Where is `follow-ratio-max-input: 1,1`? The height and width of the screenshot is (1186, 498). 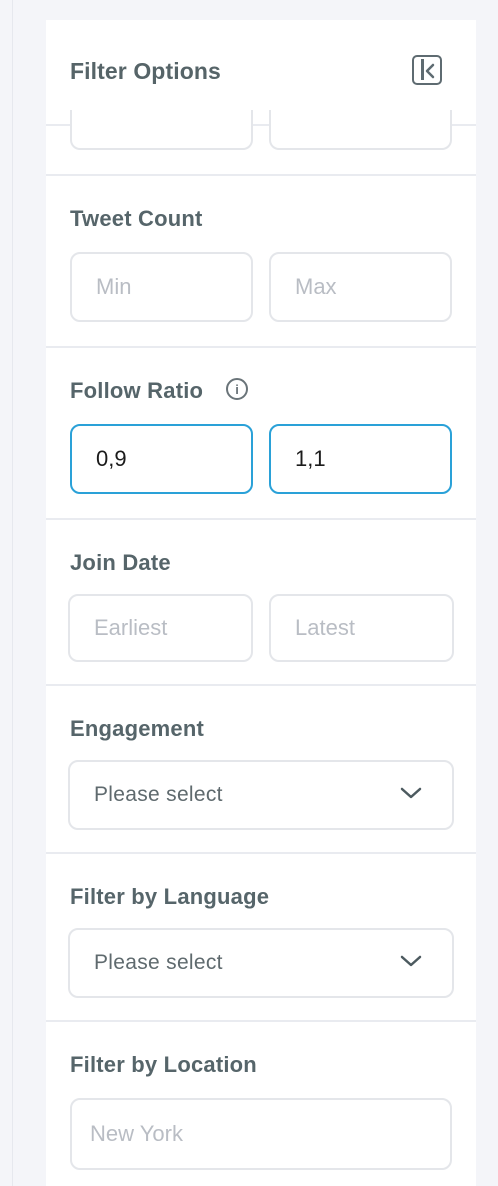
follow-ratio-max-input: 1,1 is located at coordinates (360, 459).